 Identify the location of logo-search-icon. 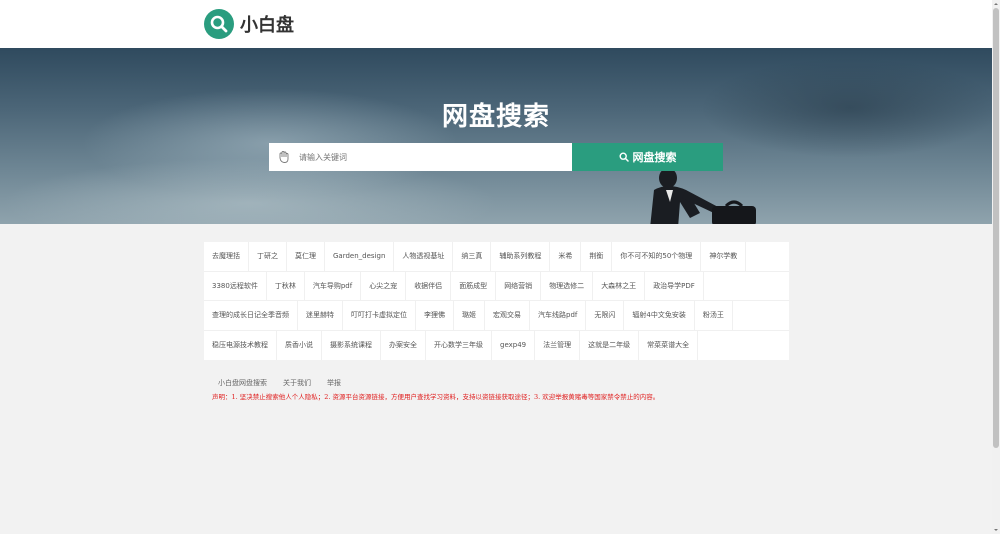
(219, 24).